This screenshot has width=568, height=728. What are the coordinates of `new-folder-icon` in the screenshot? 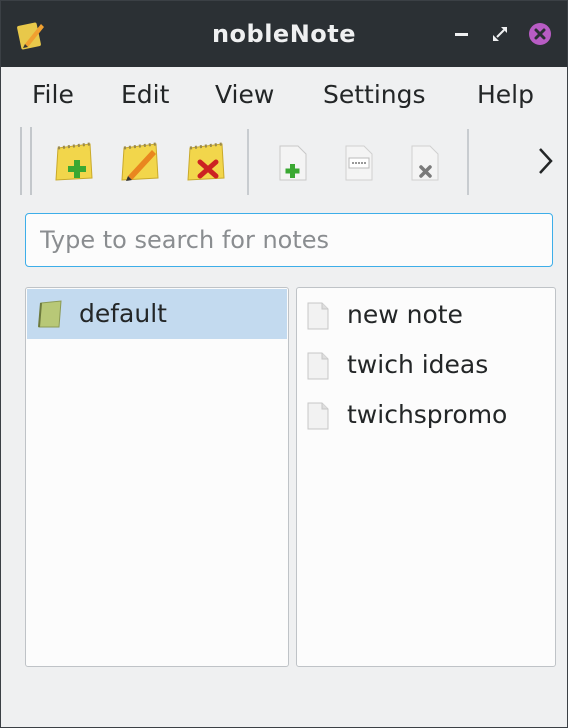 It's located at (74, 161).